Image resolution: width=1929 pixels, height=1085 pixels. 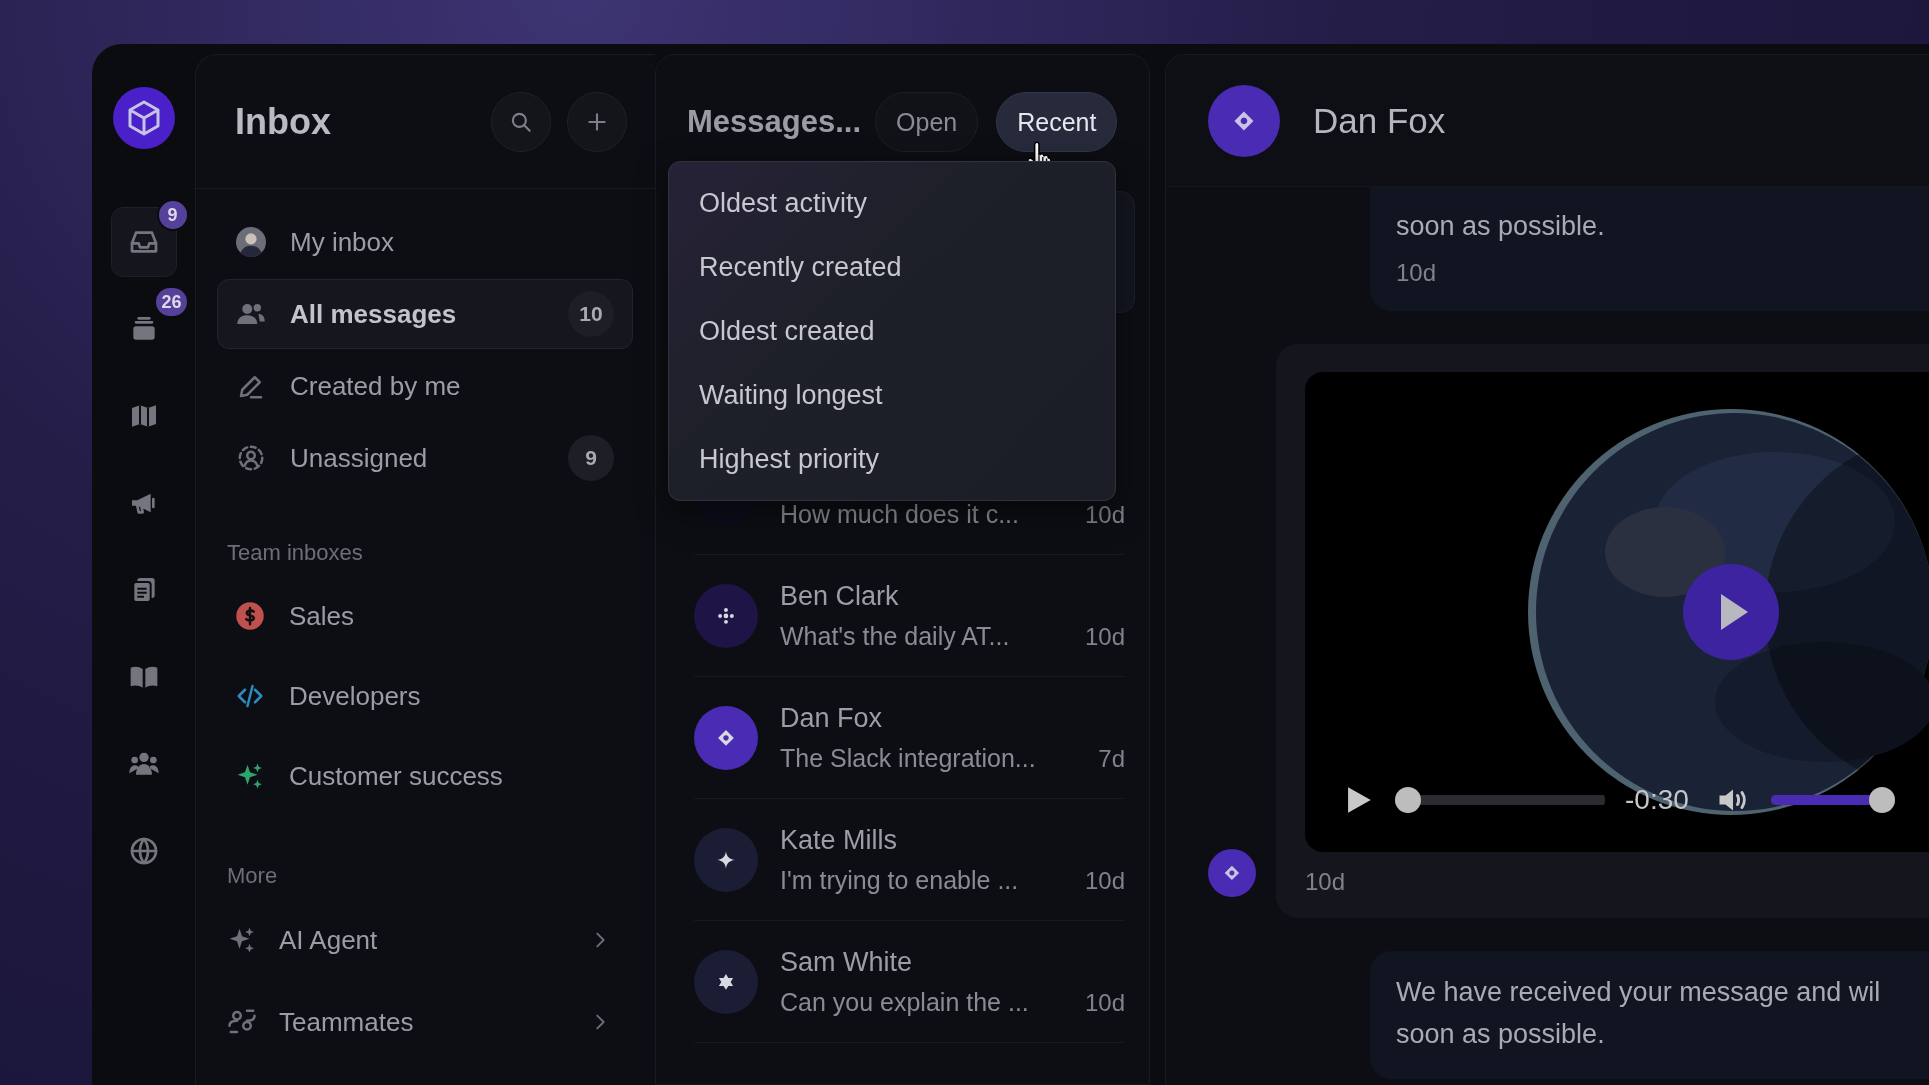 I want to click on contact-name: Kate Mills, so click(x=839, y=840).